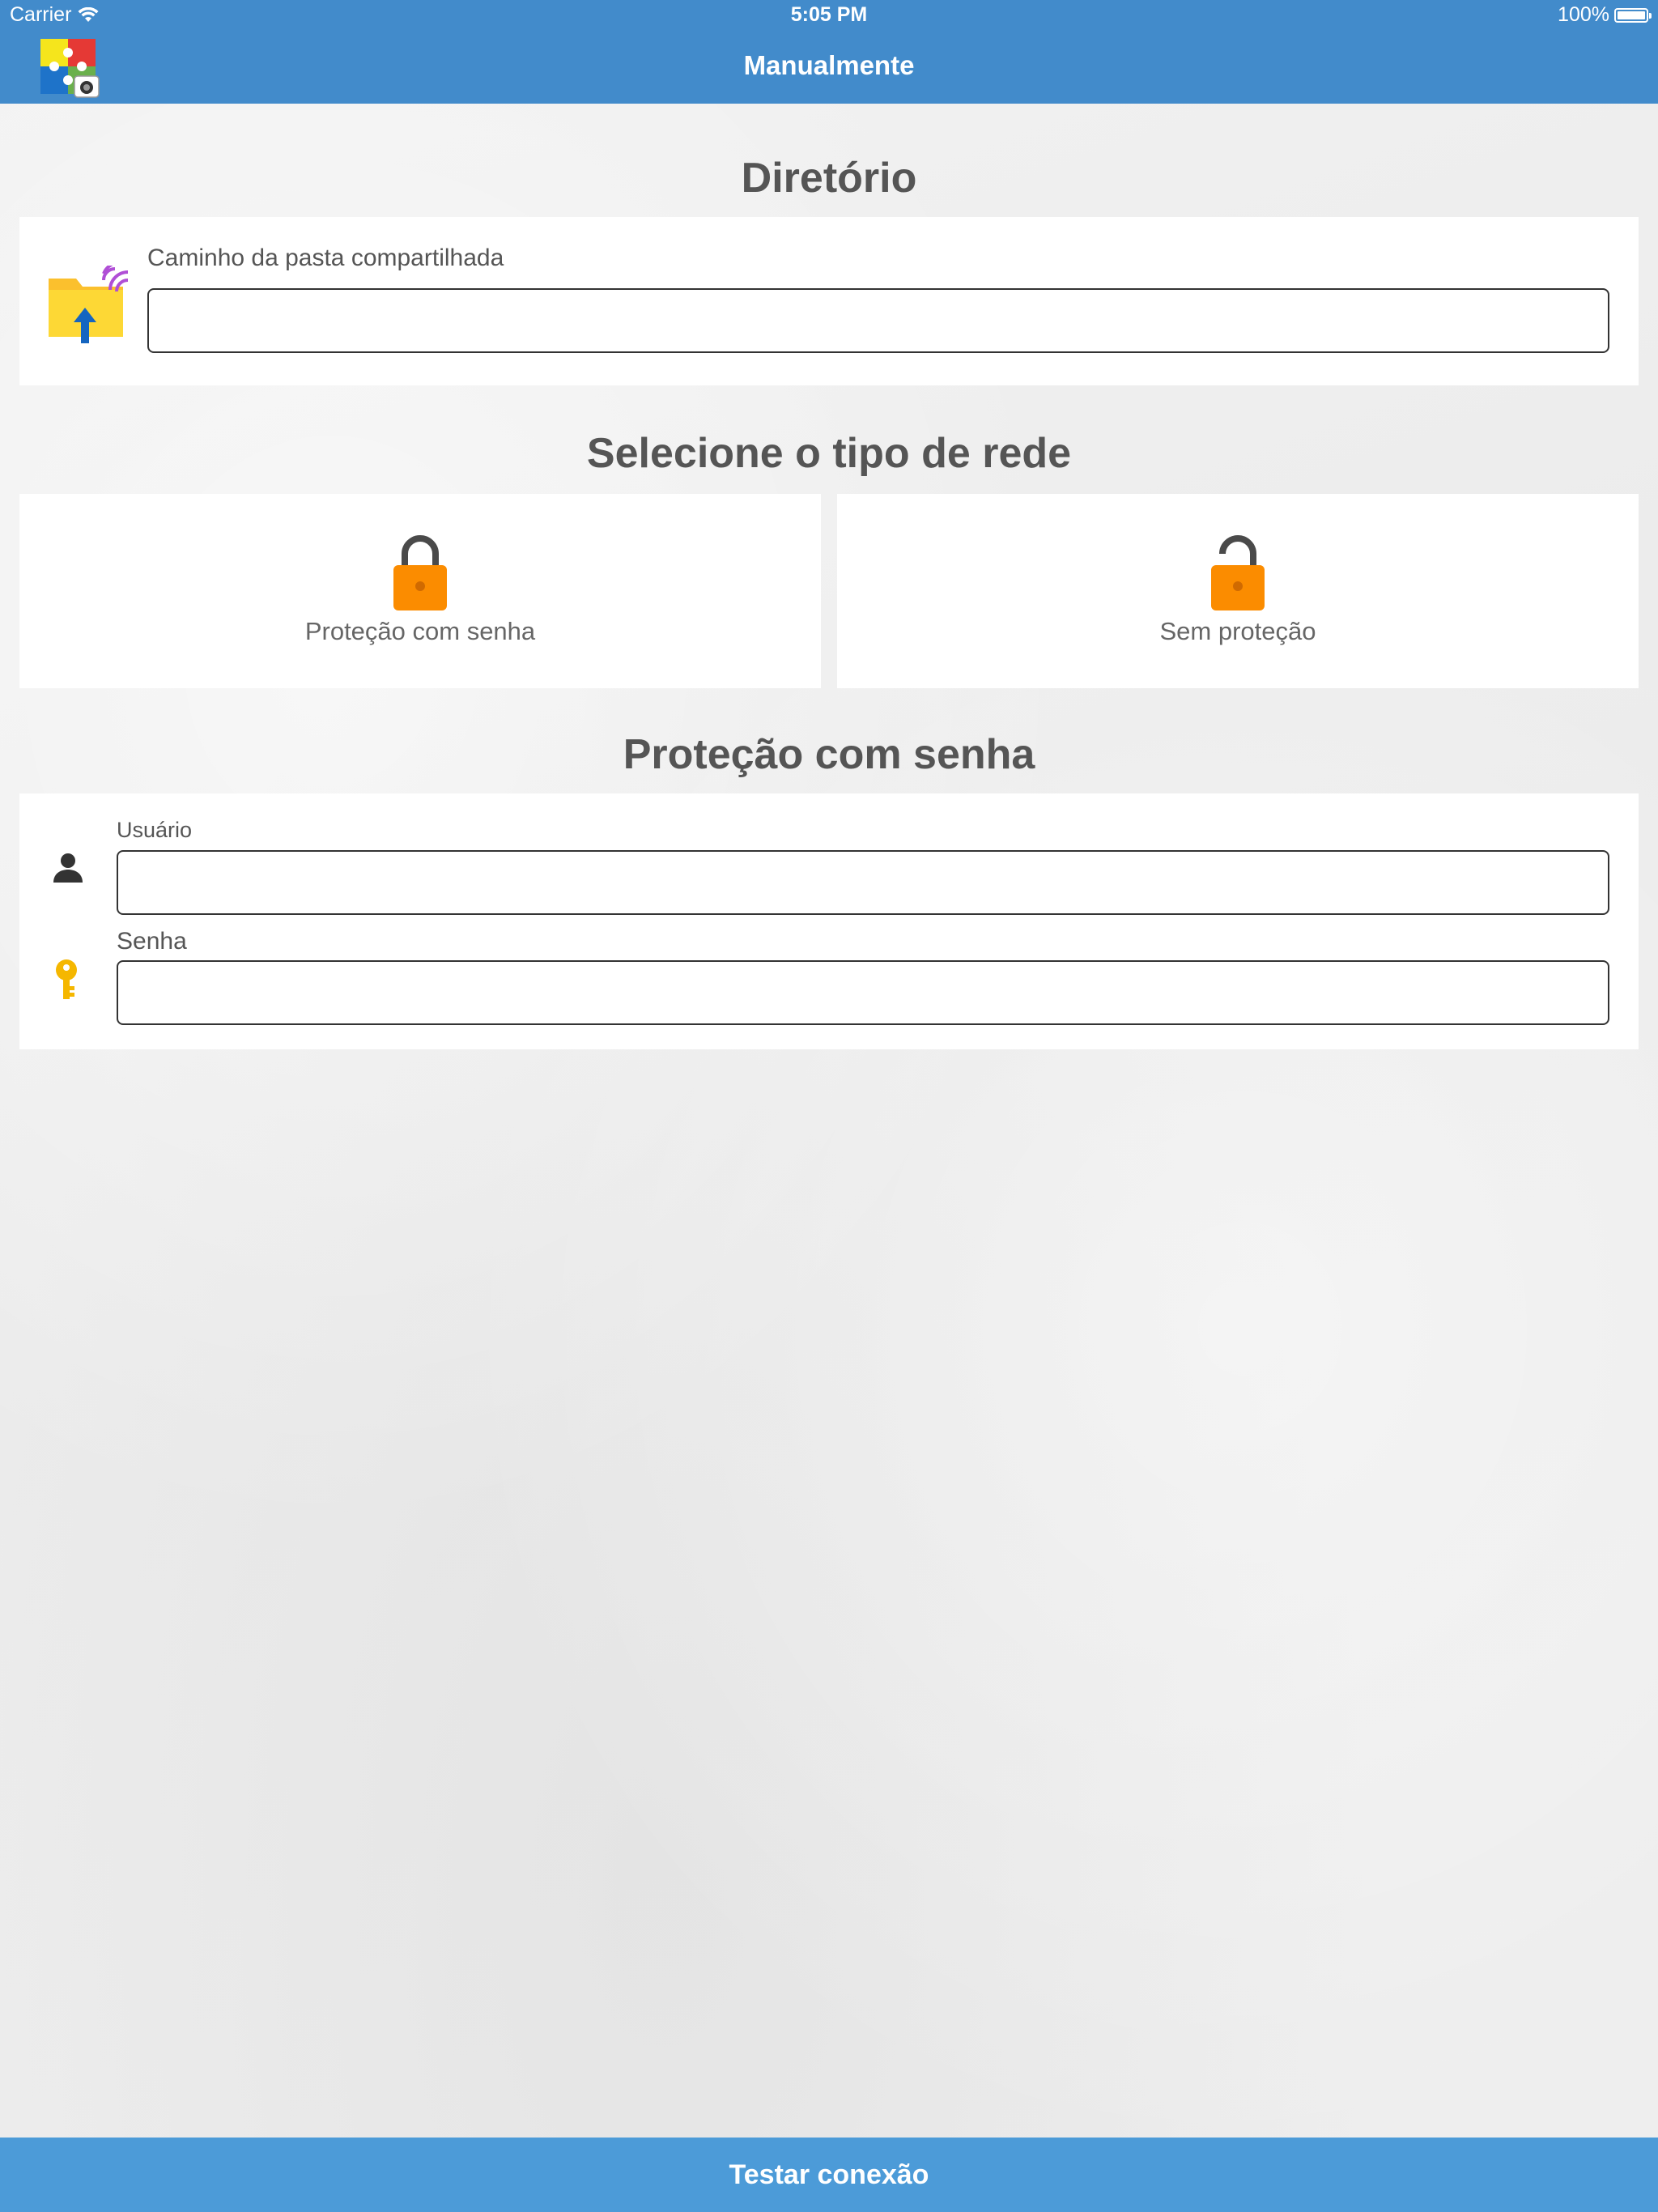 Image resolution: width=1658 pixels, height=2212 pixels. I want to click on person-icon, so click(68, 868).